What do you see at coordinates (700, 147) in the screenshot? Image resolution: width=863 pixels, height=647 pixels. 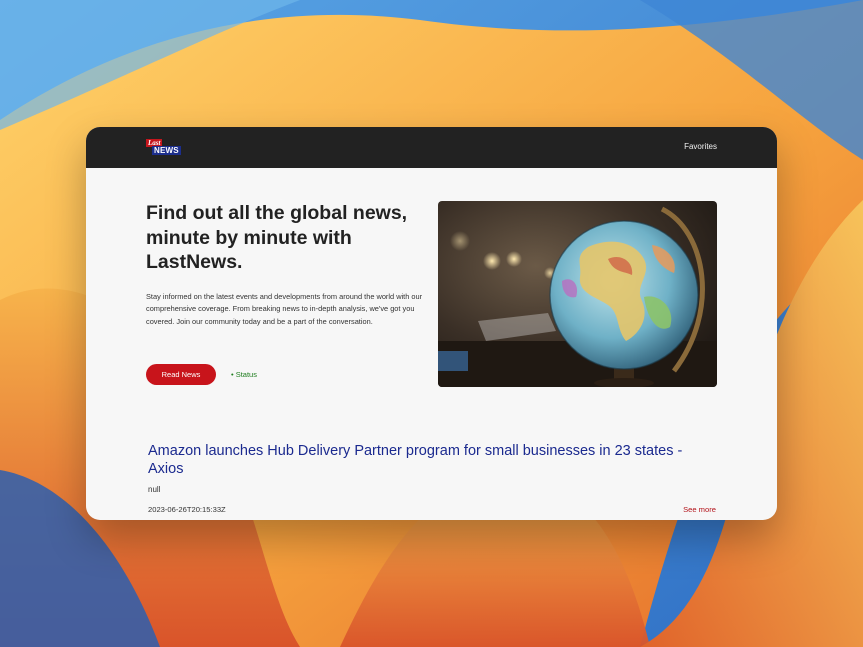 I see `favorites-link: Favorites` at bounding box center [700, 147].